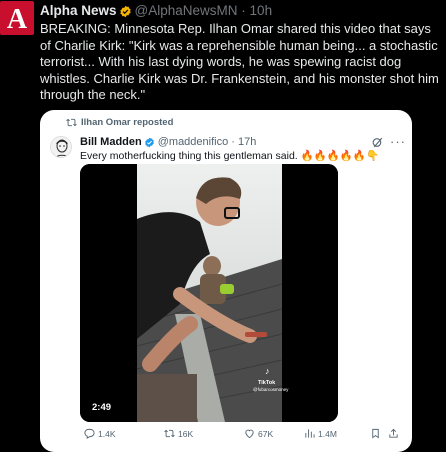 This screenshot has height=452, width=446. What do you see at coordinates (236, 436) in the screenshot?
I see `action-bar: 1.4K 16K 67K 1.4M` at bounding box center [236, 436].